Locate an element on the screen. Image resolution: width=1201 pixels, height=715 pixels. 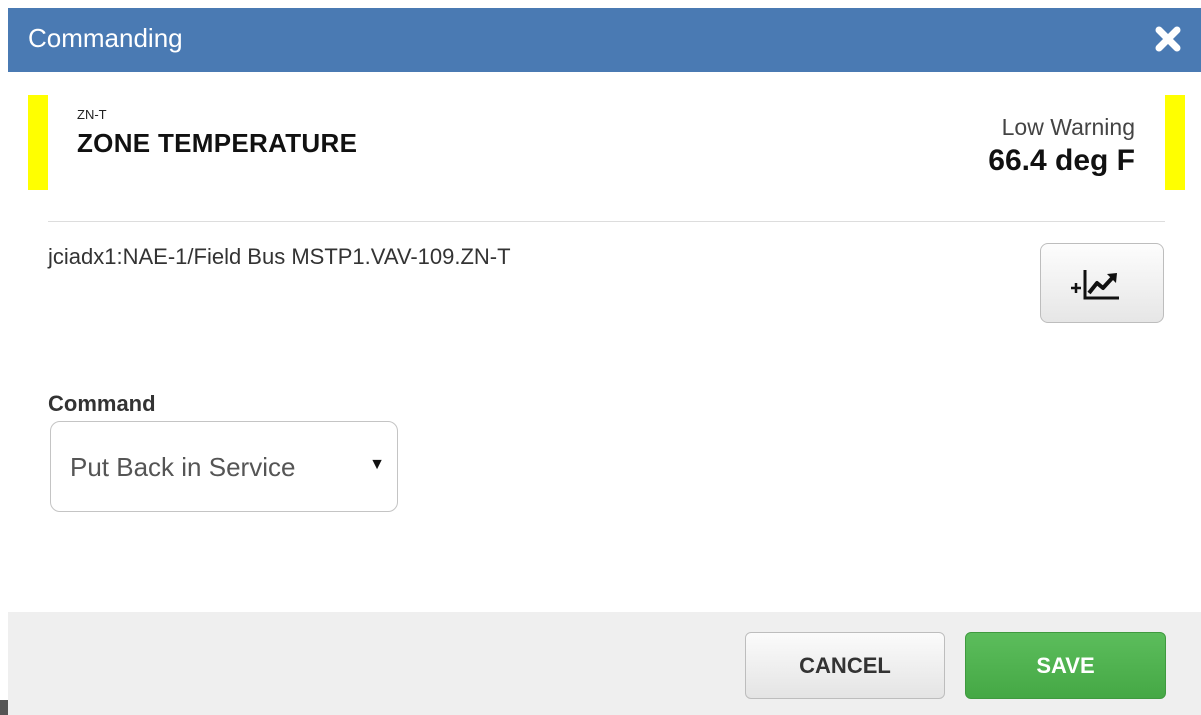
command-select: Put Back in Service ▼ is located at coordinates (224, 466).